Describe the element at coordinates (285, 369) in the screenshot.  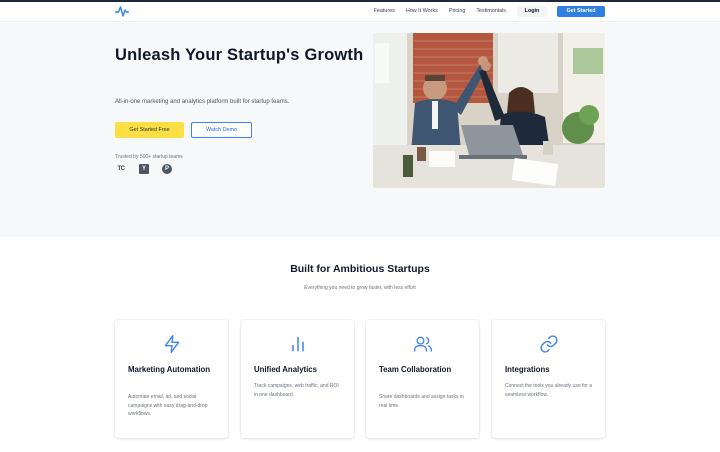
I see `feature-title: Unified Analytics` at that location.